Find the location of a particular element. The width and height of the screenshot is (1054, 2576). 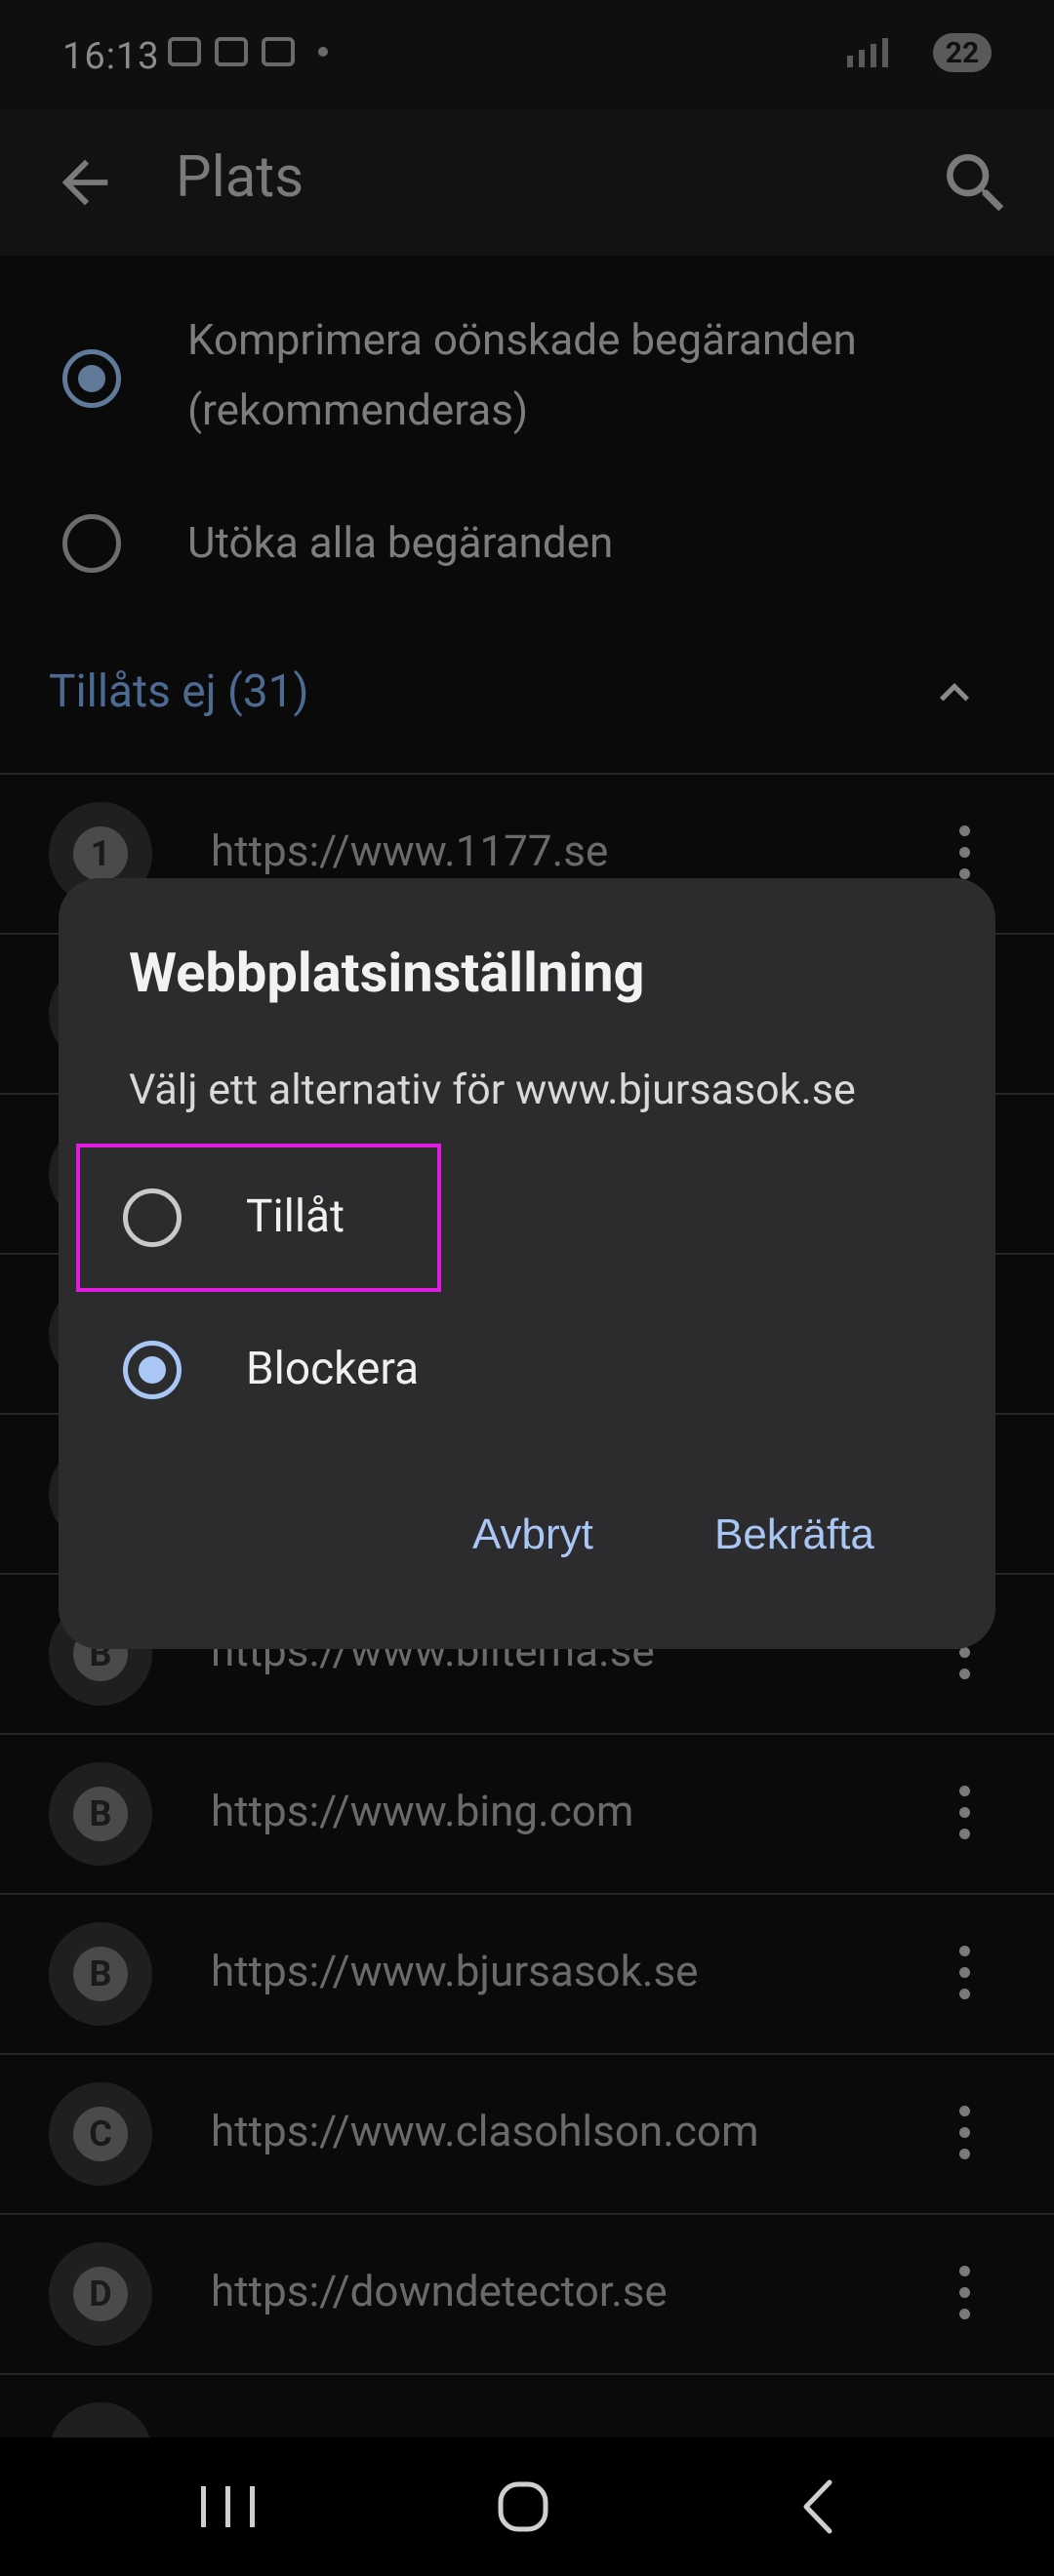

recents-icon is located at coordinates (228, 2507).